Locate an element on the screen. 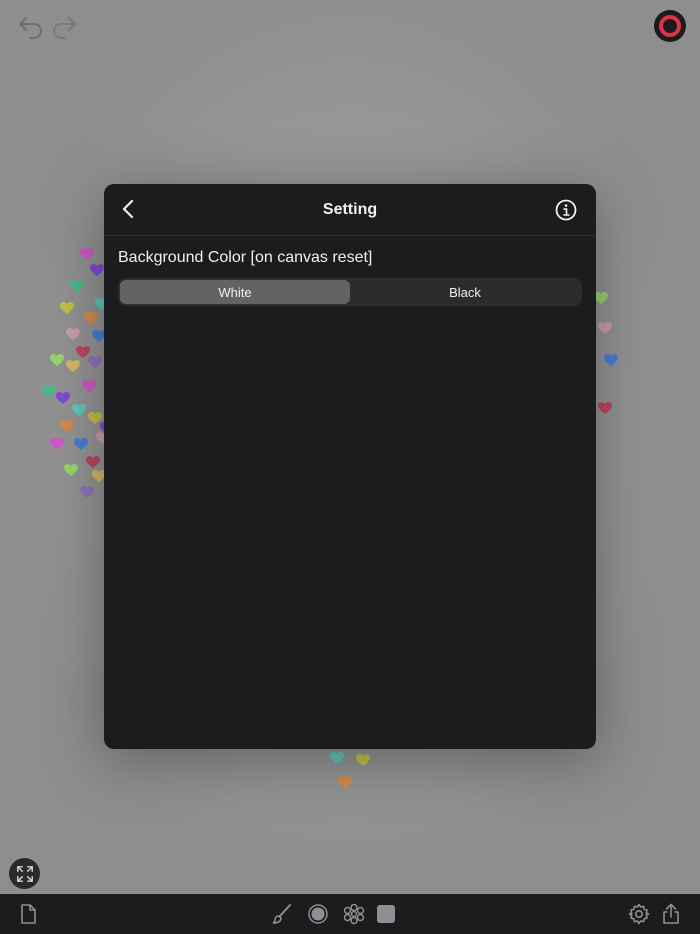  brush-icon is located at coordinates (281, 914).